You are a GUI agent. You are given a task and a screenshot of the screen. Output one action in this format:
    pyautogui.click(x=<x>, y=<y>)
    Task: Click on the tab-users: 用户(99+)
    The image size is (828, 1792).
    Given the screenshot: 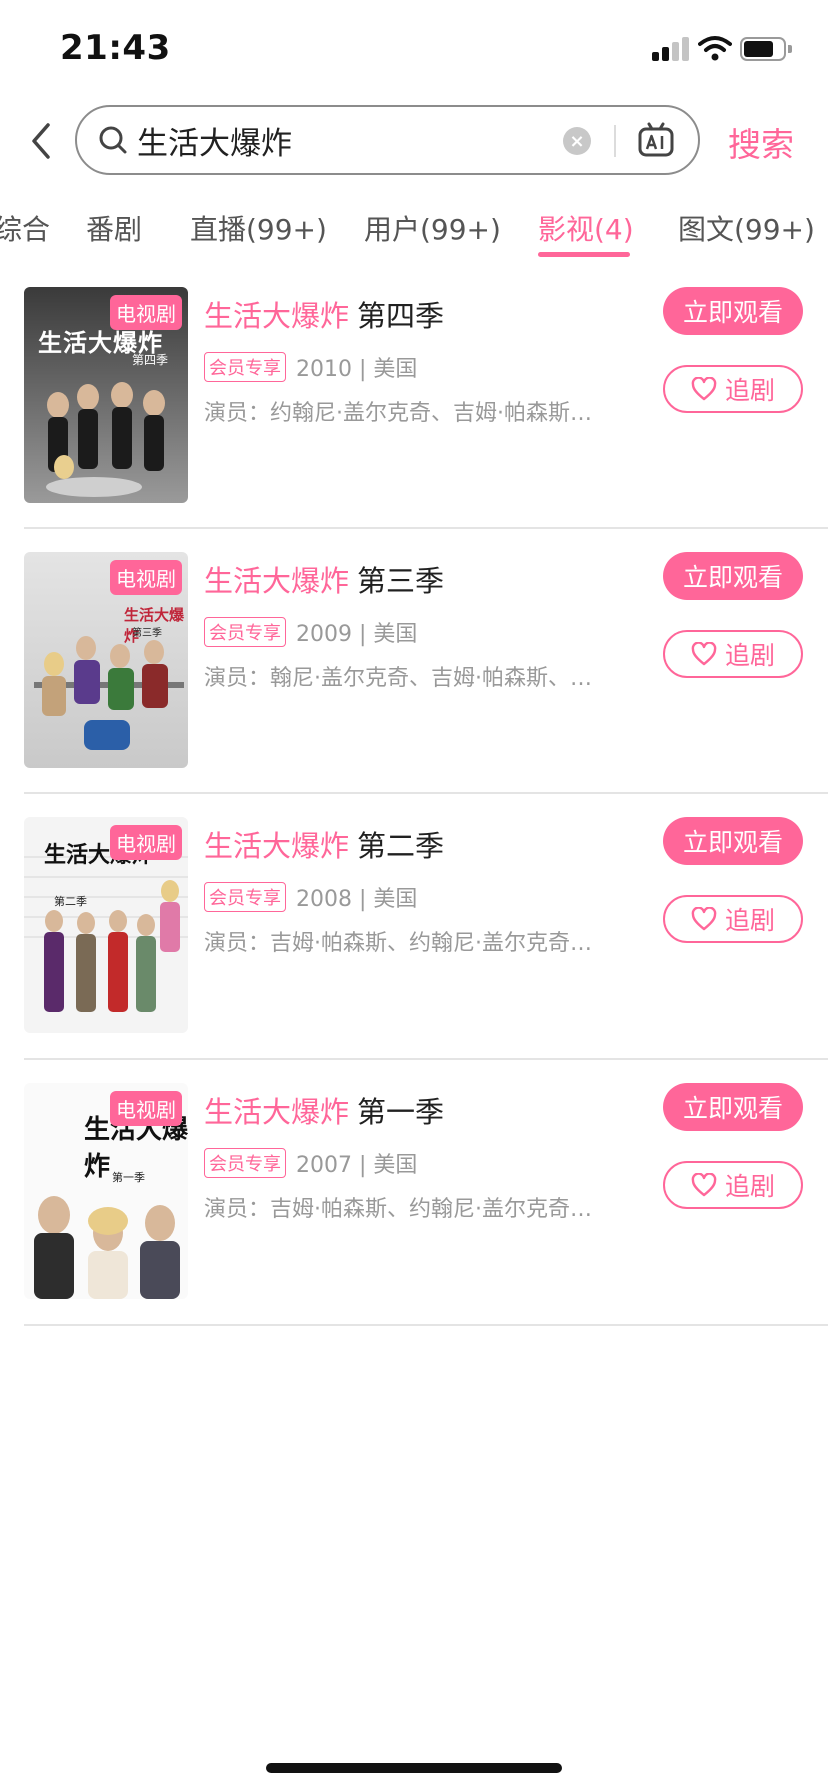 What is the action you would take?
    pyautogui.click(x=432, y=228)
    